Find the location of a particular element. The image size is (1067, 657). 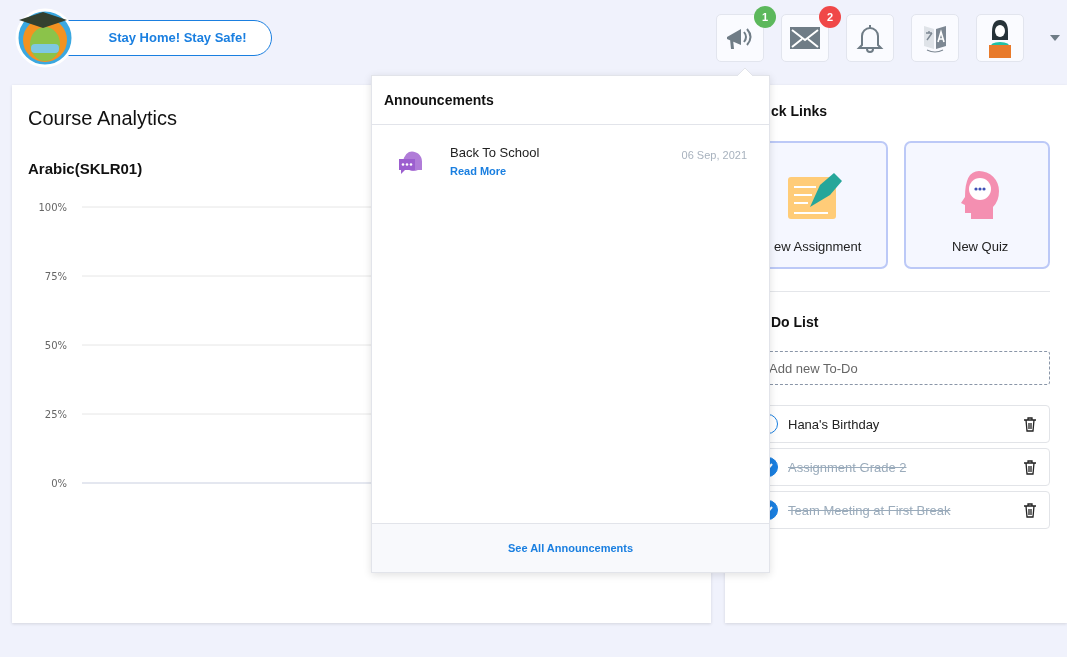

announcements-button is located at coordinates (740, 37).